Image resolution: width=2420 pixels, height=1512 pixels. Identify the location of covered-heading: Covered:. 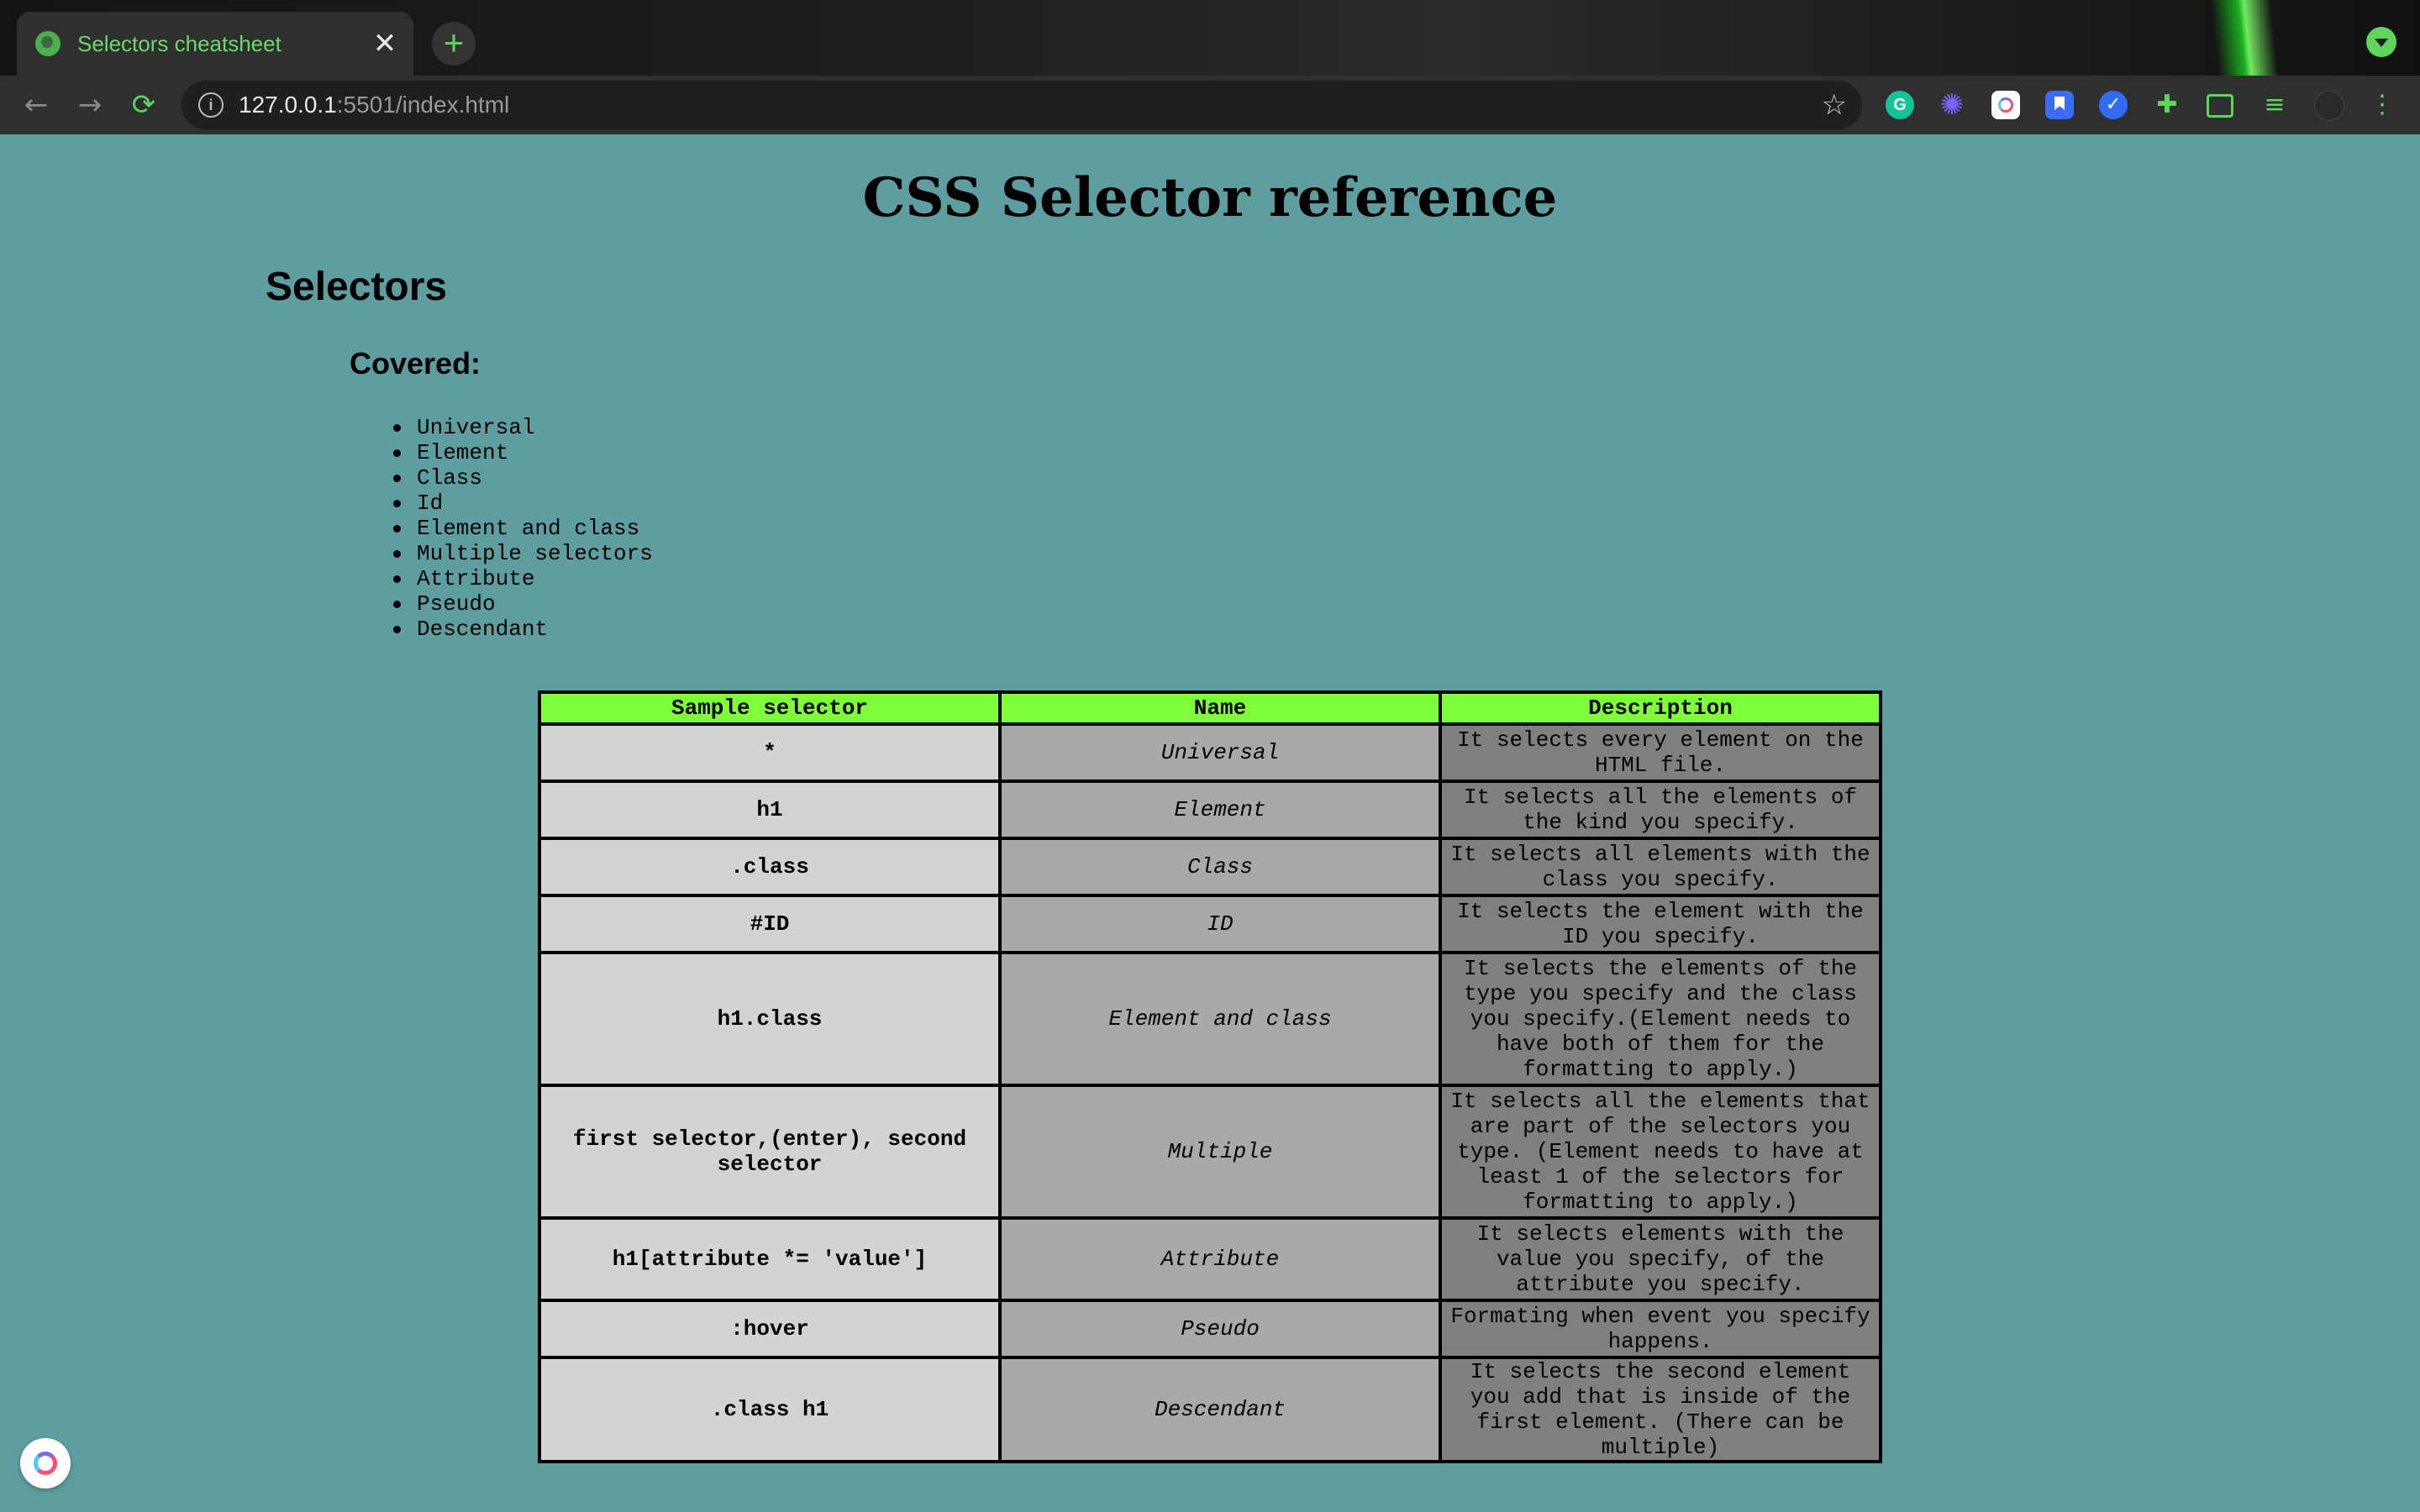
(415, 363).